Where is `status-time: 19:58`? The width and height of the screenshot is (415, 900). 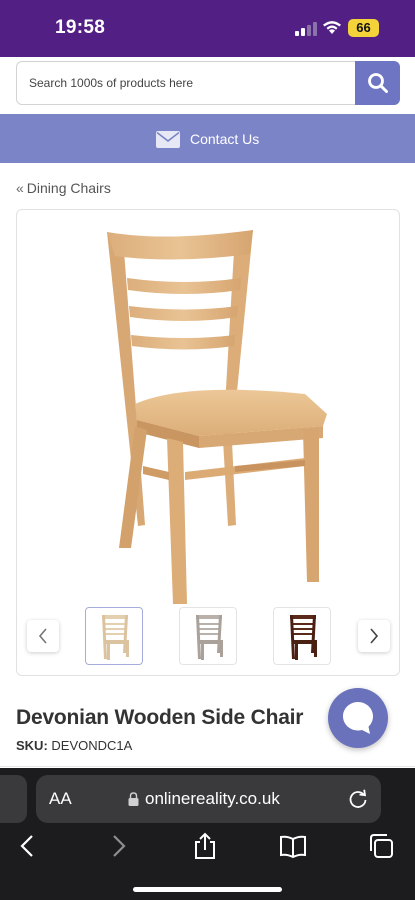 status-time: 19:58 is located at coordinates (80, 27).